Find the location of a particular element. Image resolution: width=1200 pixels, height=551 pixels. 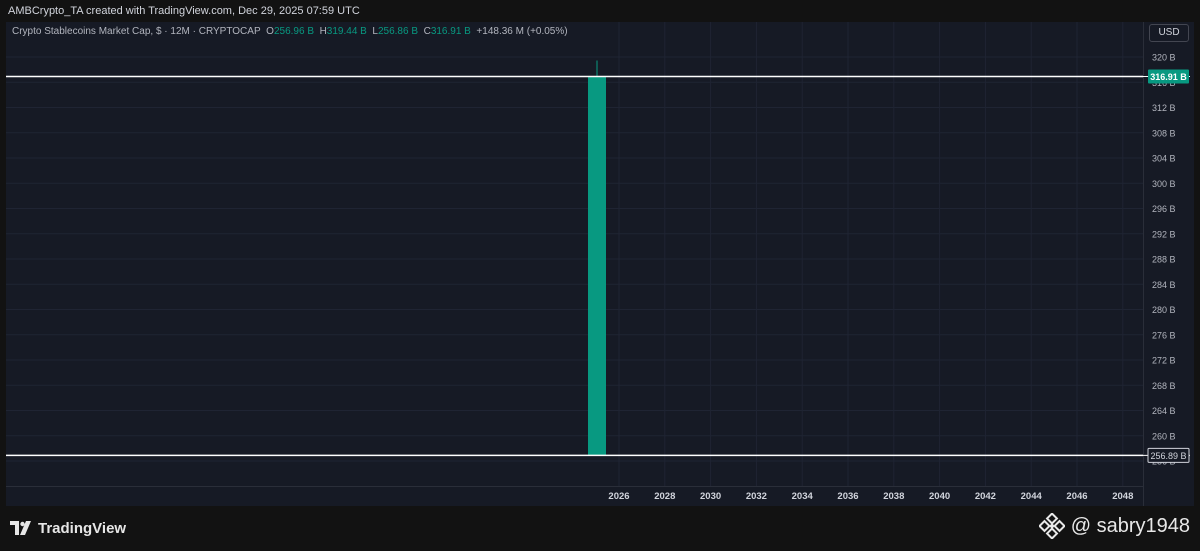

tradingview-logo-icon is located at coordinates (20, 528).